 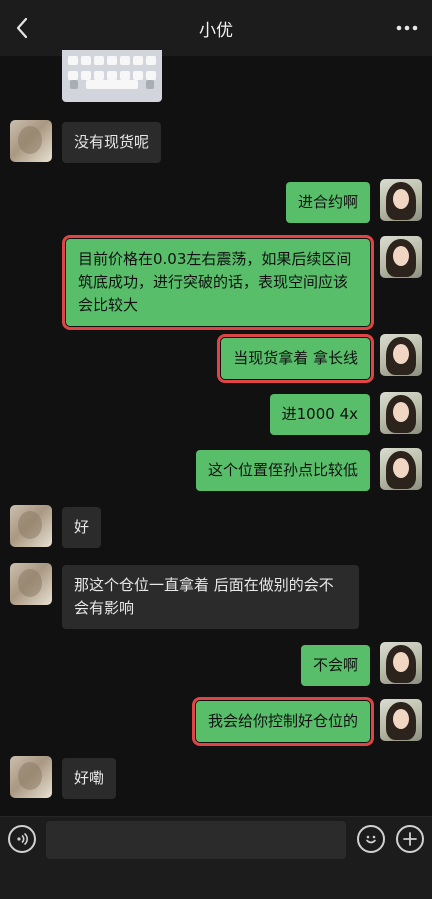 What do you see at coordinates (210, 597) in the screenshot?
I see `message-bubble: 那这个仓位一直拿着 后面在做别的会不会有影响` at bounding box center [210, 597].